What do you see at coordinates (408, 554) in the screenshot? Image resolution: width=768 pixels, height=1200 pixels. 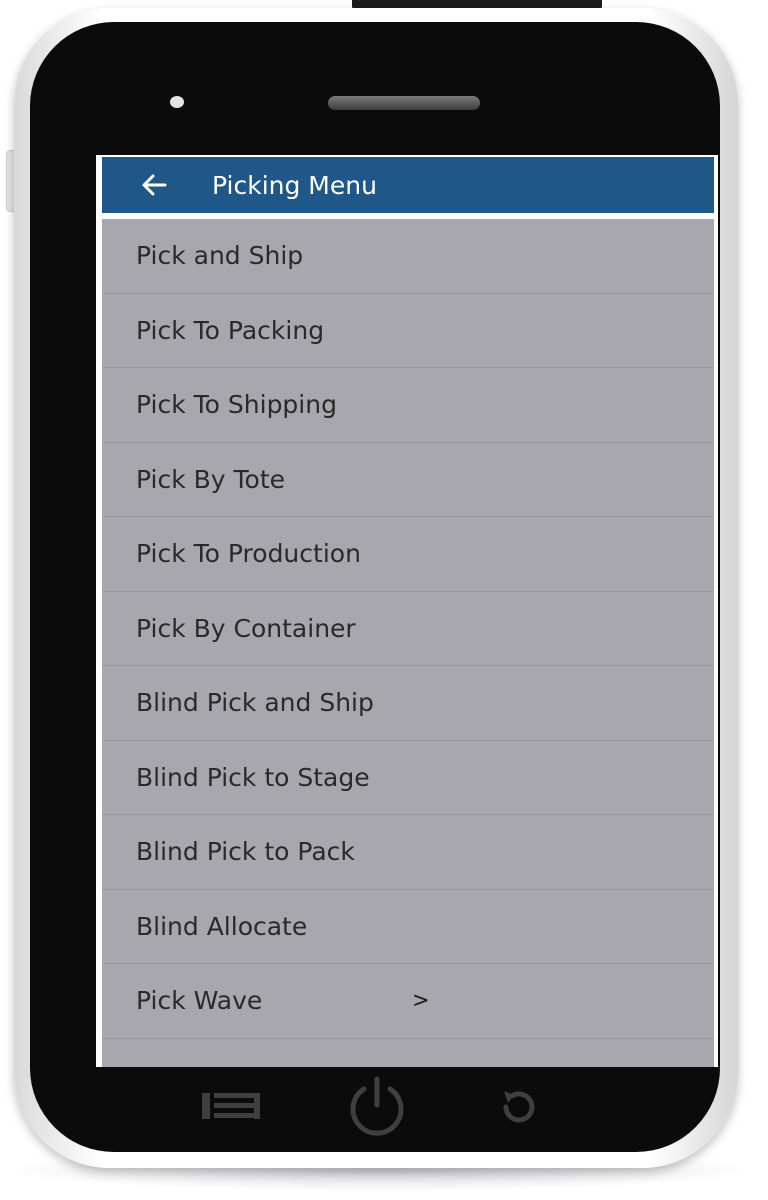 I see `menu-item-pick-to-production: Pick To Production` at bounding box center [408, 554].